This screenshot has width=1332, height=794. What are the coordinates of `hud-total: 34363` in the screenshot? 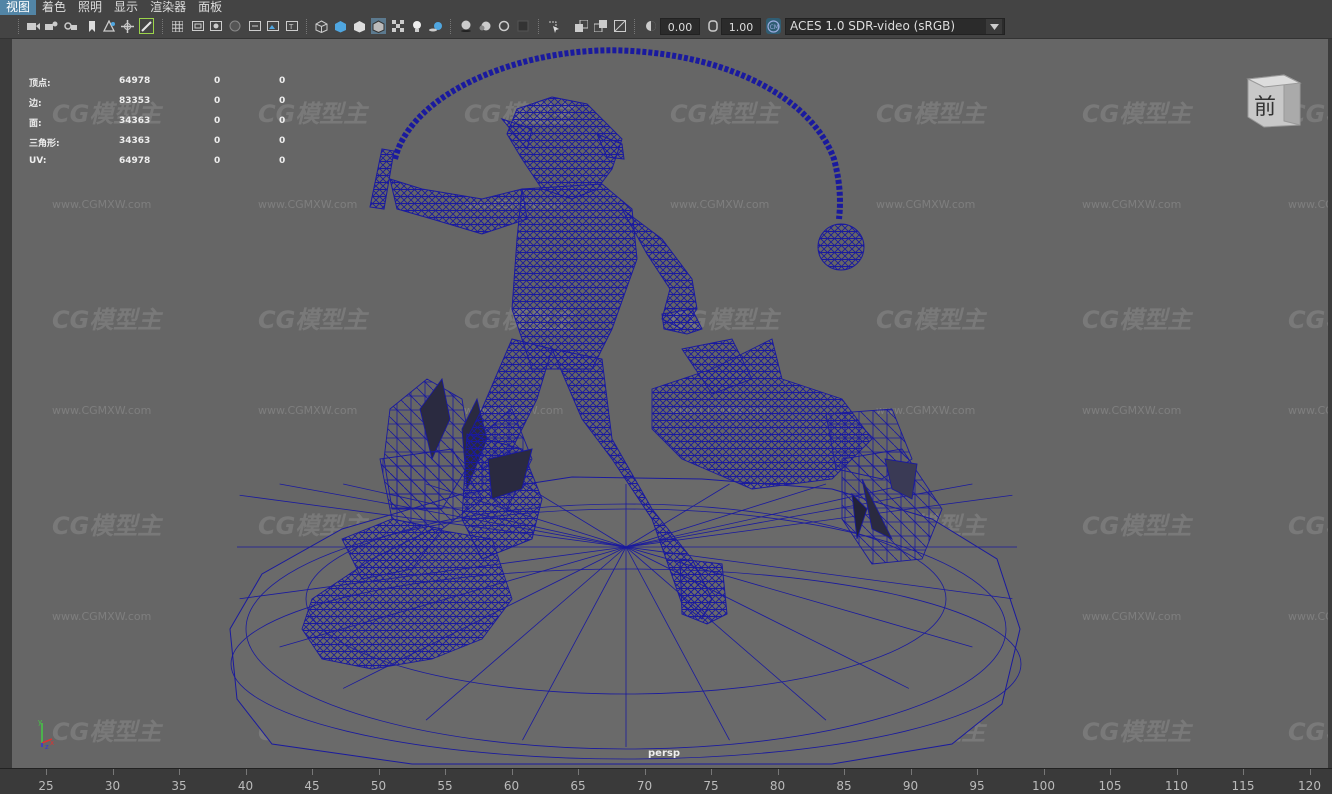 It's located at (135, 121).